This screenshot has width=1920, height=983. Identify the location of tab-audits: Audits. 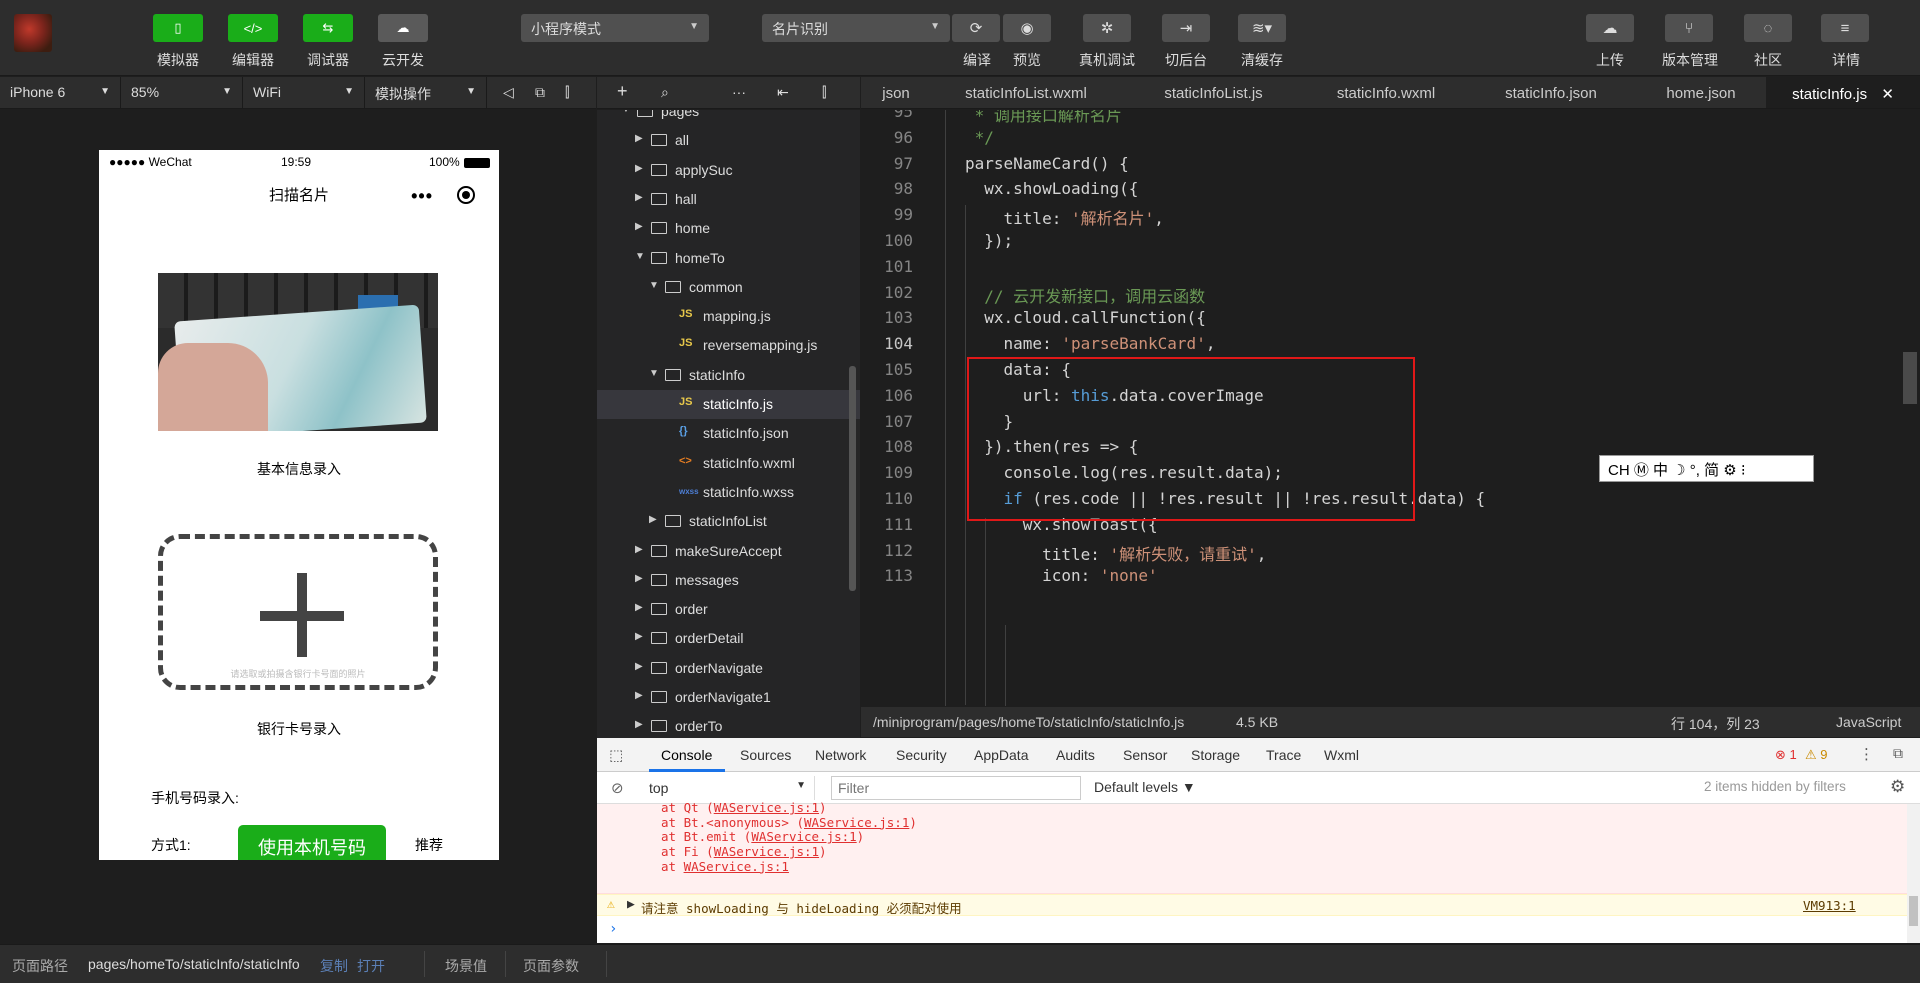
(1075, 755).